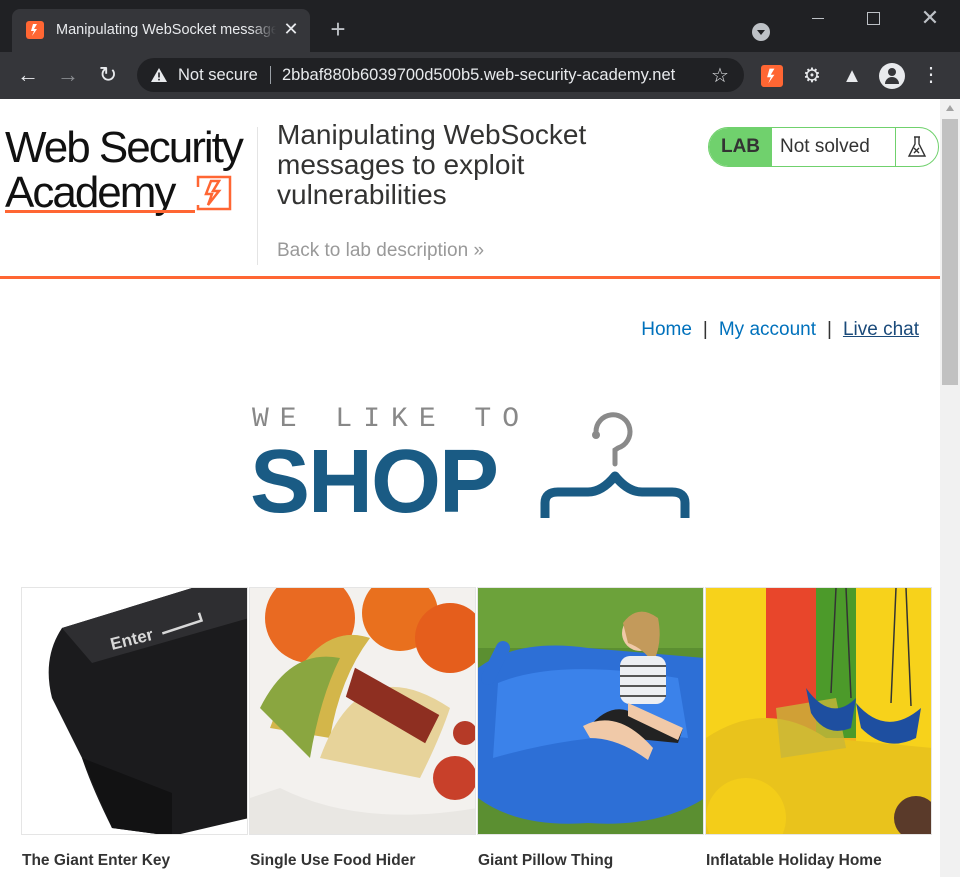  Describe the element at coordinates (338, 29) in the screenshot. I see `new-tab-button: +` at that location.